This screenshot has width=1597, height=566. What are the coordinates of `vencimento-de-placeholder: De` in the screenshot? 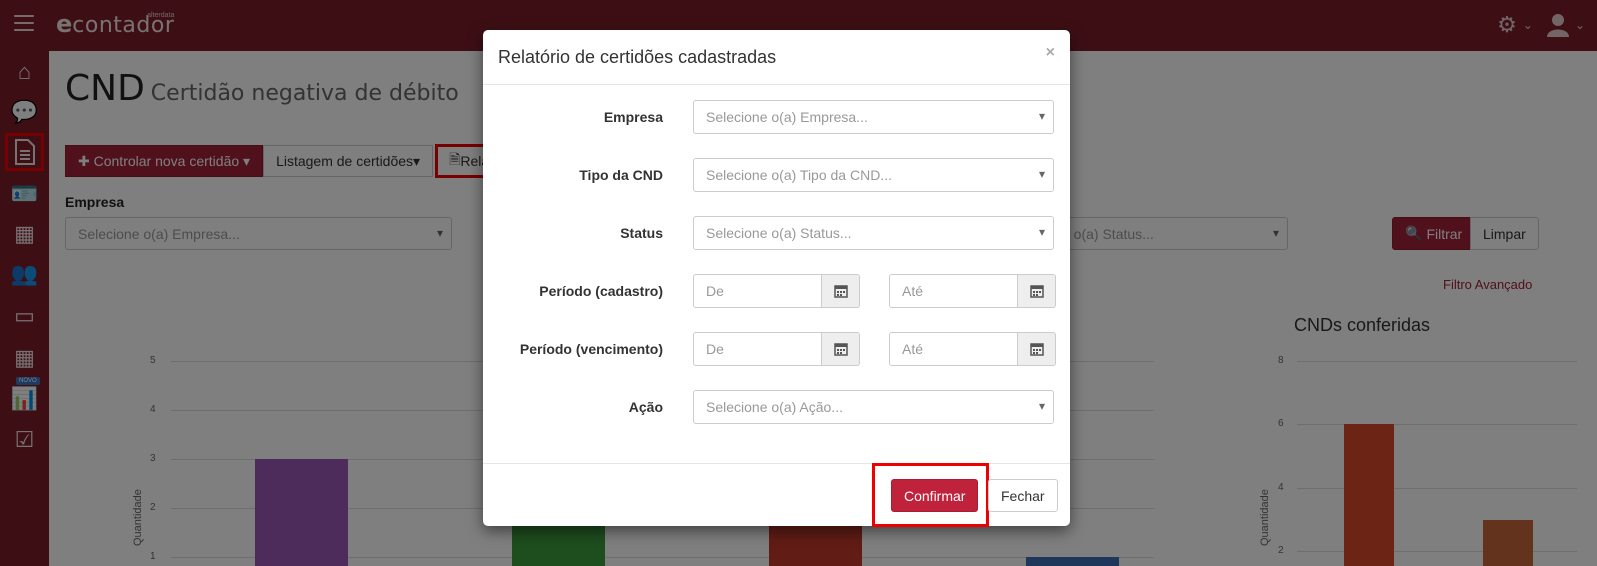 It's located at (715, 349).